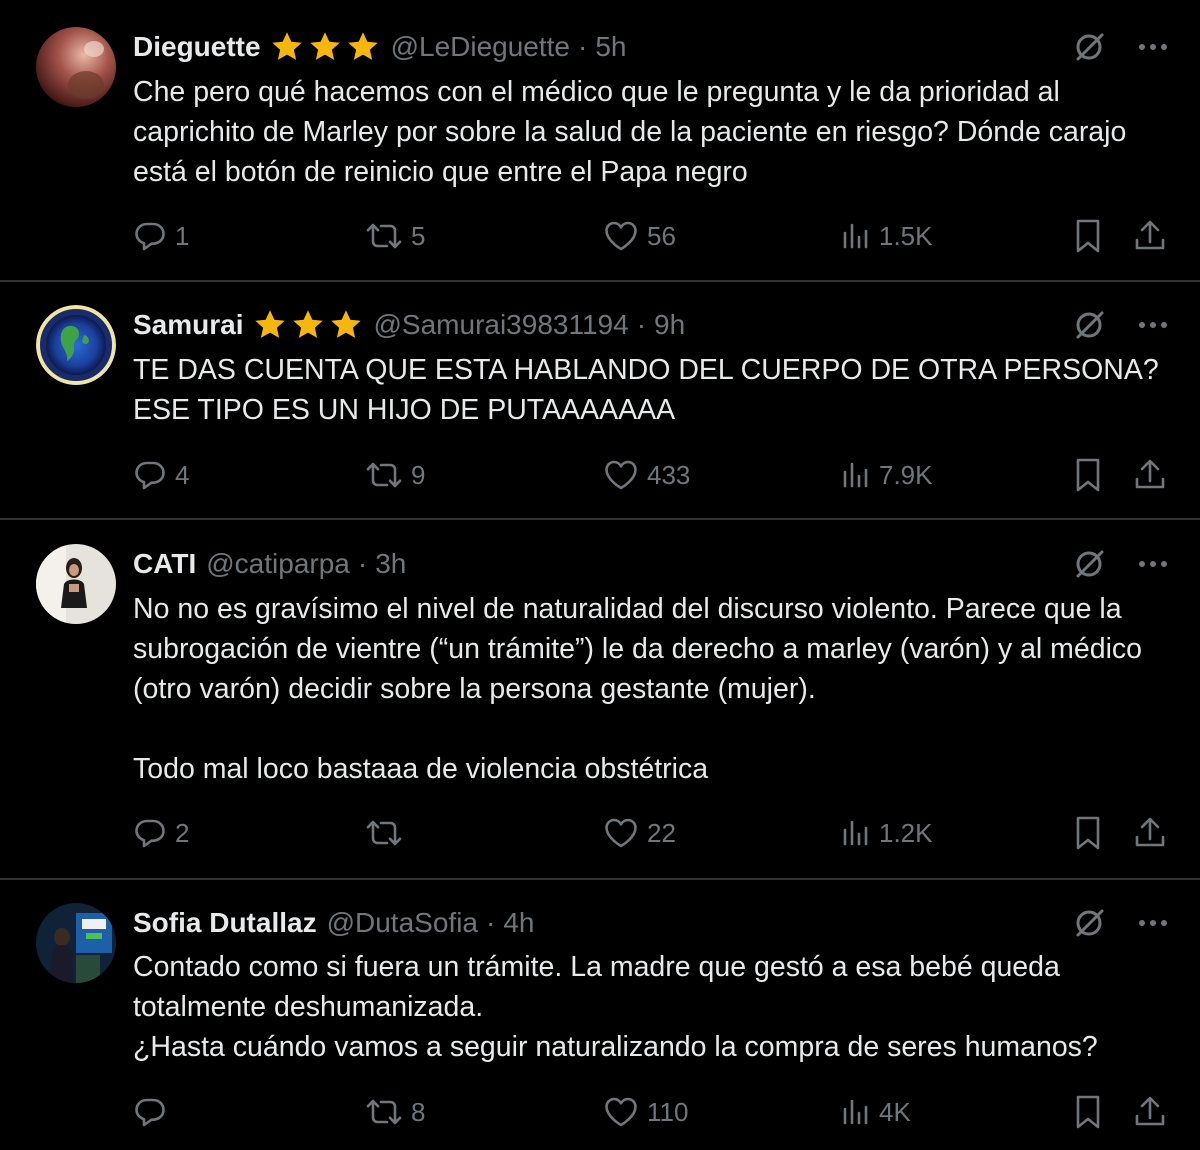 The image size is (1200, 1150). I want to click on repost-count: 5, so click(418, 235).